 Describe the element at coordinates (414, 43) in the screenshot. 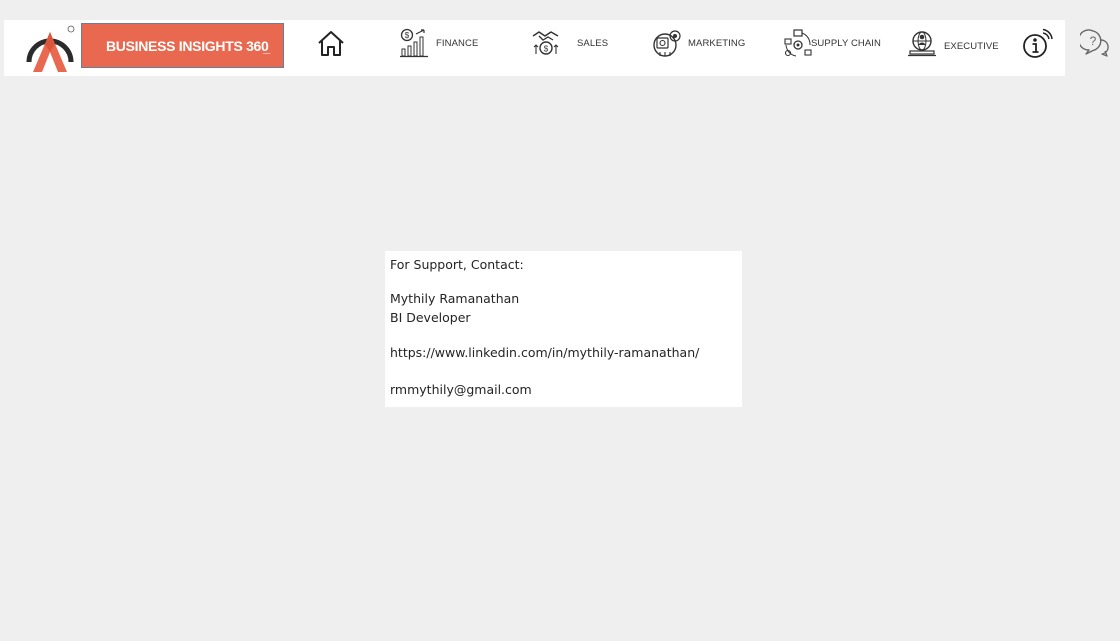

I see `finance-chart-icon: $` at that location.